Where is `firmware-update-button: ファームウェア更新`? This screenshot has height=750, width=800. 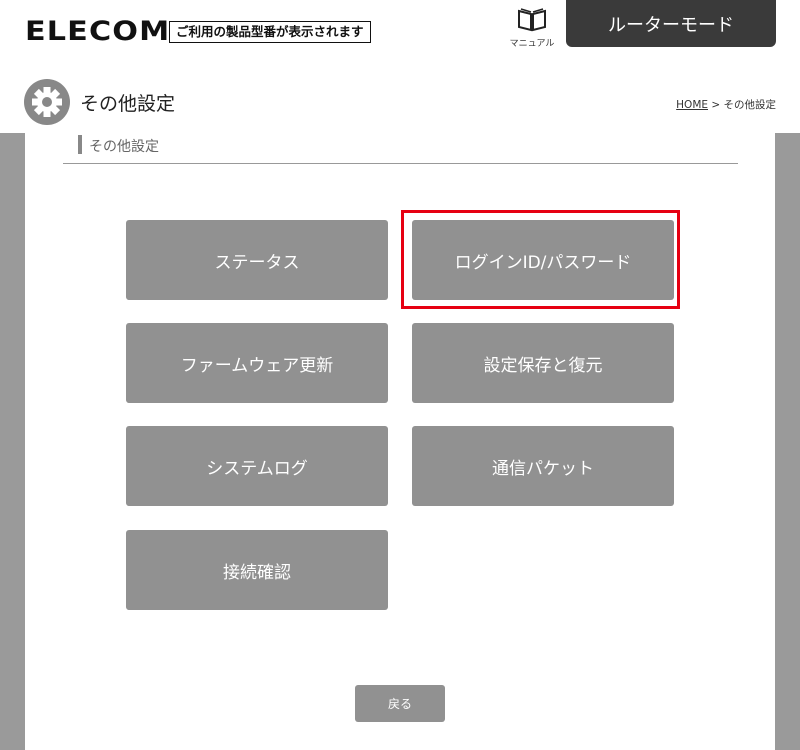
firmware-update-button: ファームウェア更新 is located at coordinates (257, 363).